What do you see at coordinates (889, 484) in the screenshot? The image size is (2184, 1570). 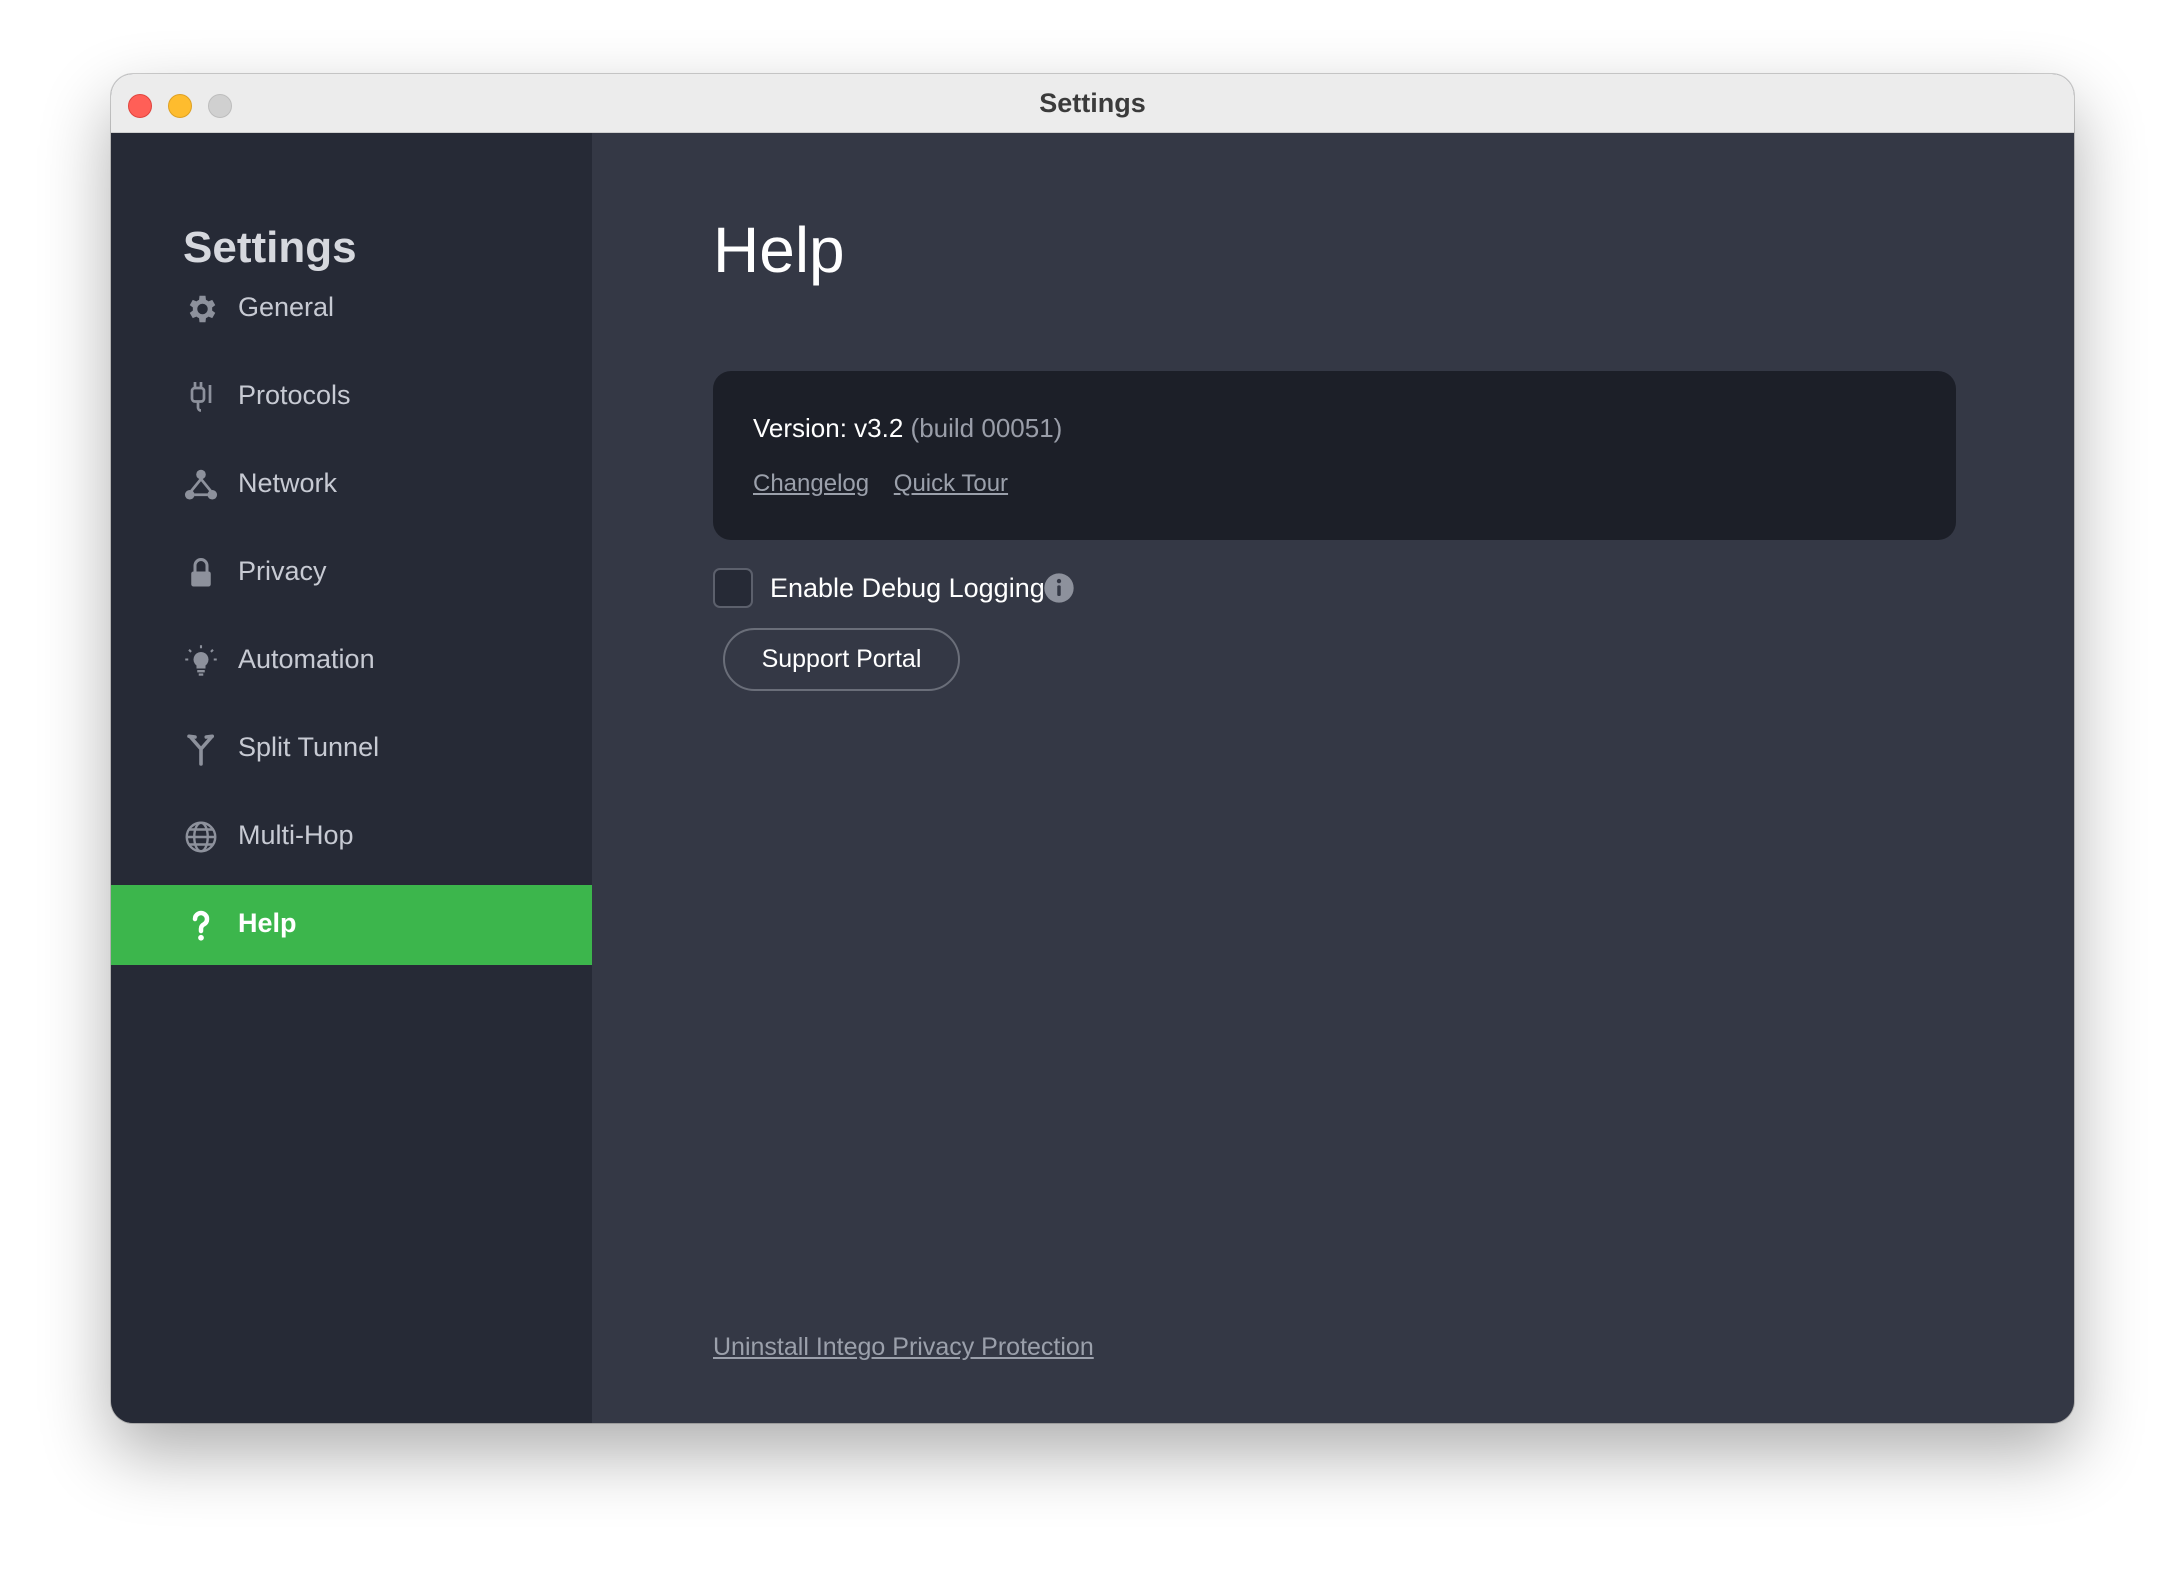 I see `help-links: Changelog Quick Tour` at bounding box center [889, 484].